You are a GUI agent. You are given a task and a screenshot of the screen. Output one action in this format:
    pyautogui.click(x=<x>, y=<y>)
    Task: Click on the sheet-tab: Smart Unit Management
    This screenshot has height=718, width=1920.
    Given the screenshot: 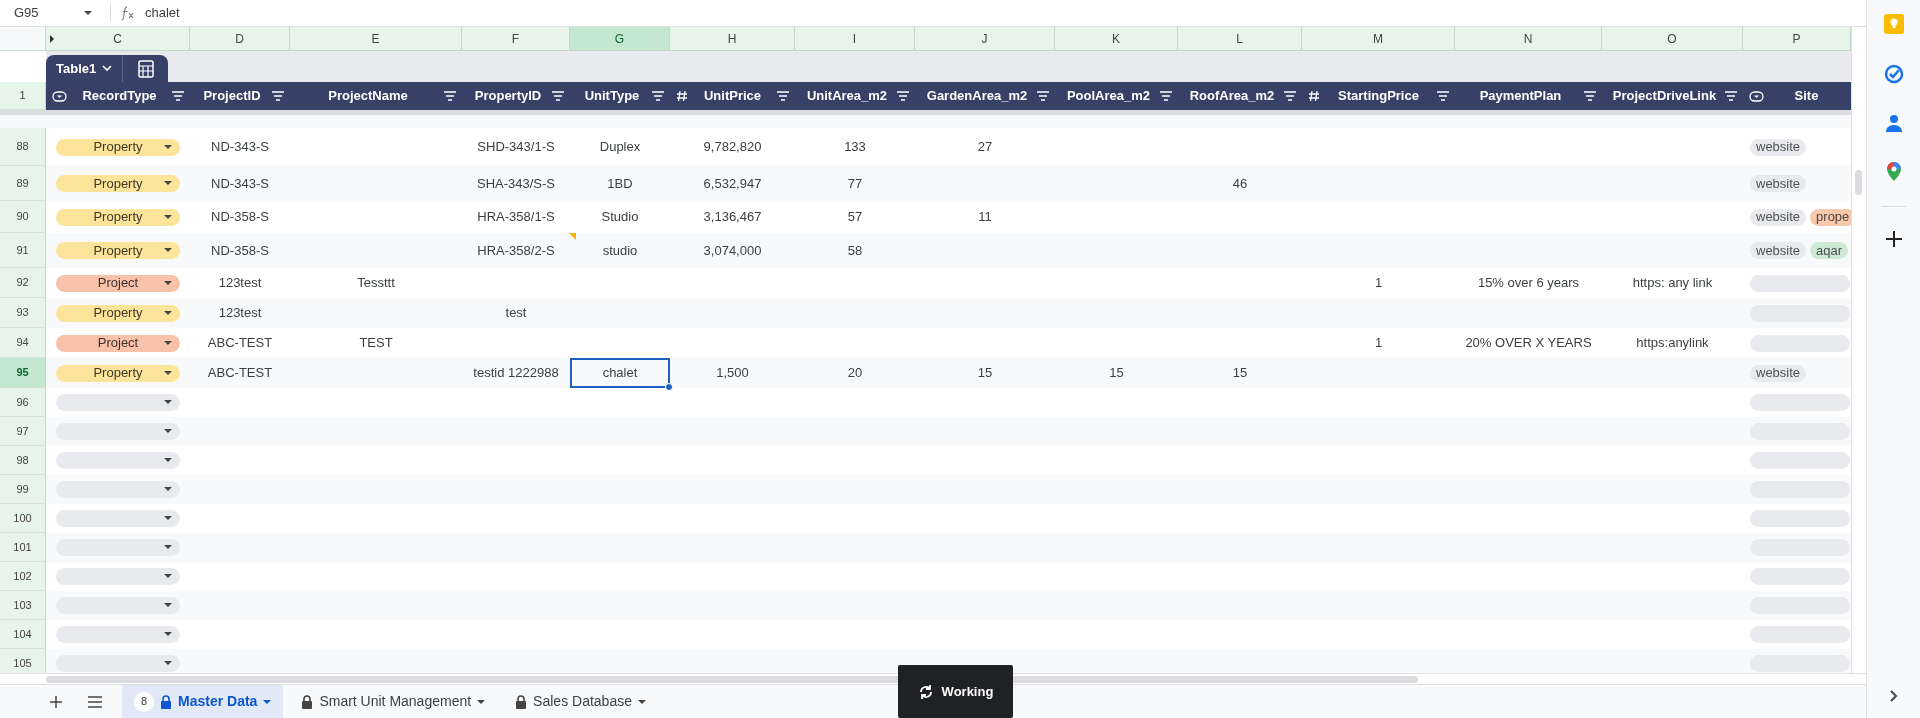 What is the action you would take?
    pyautogui.click(x=393, y=701)
    